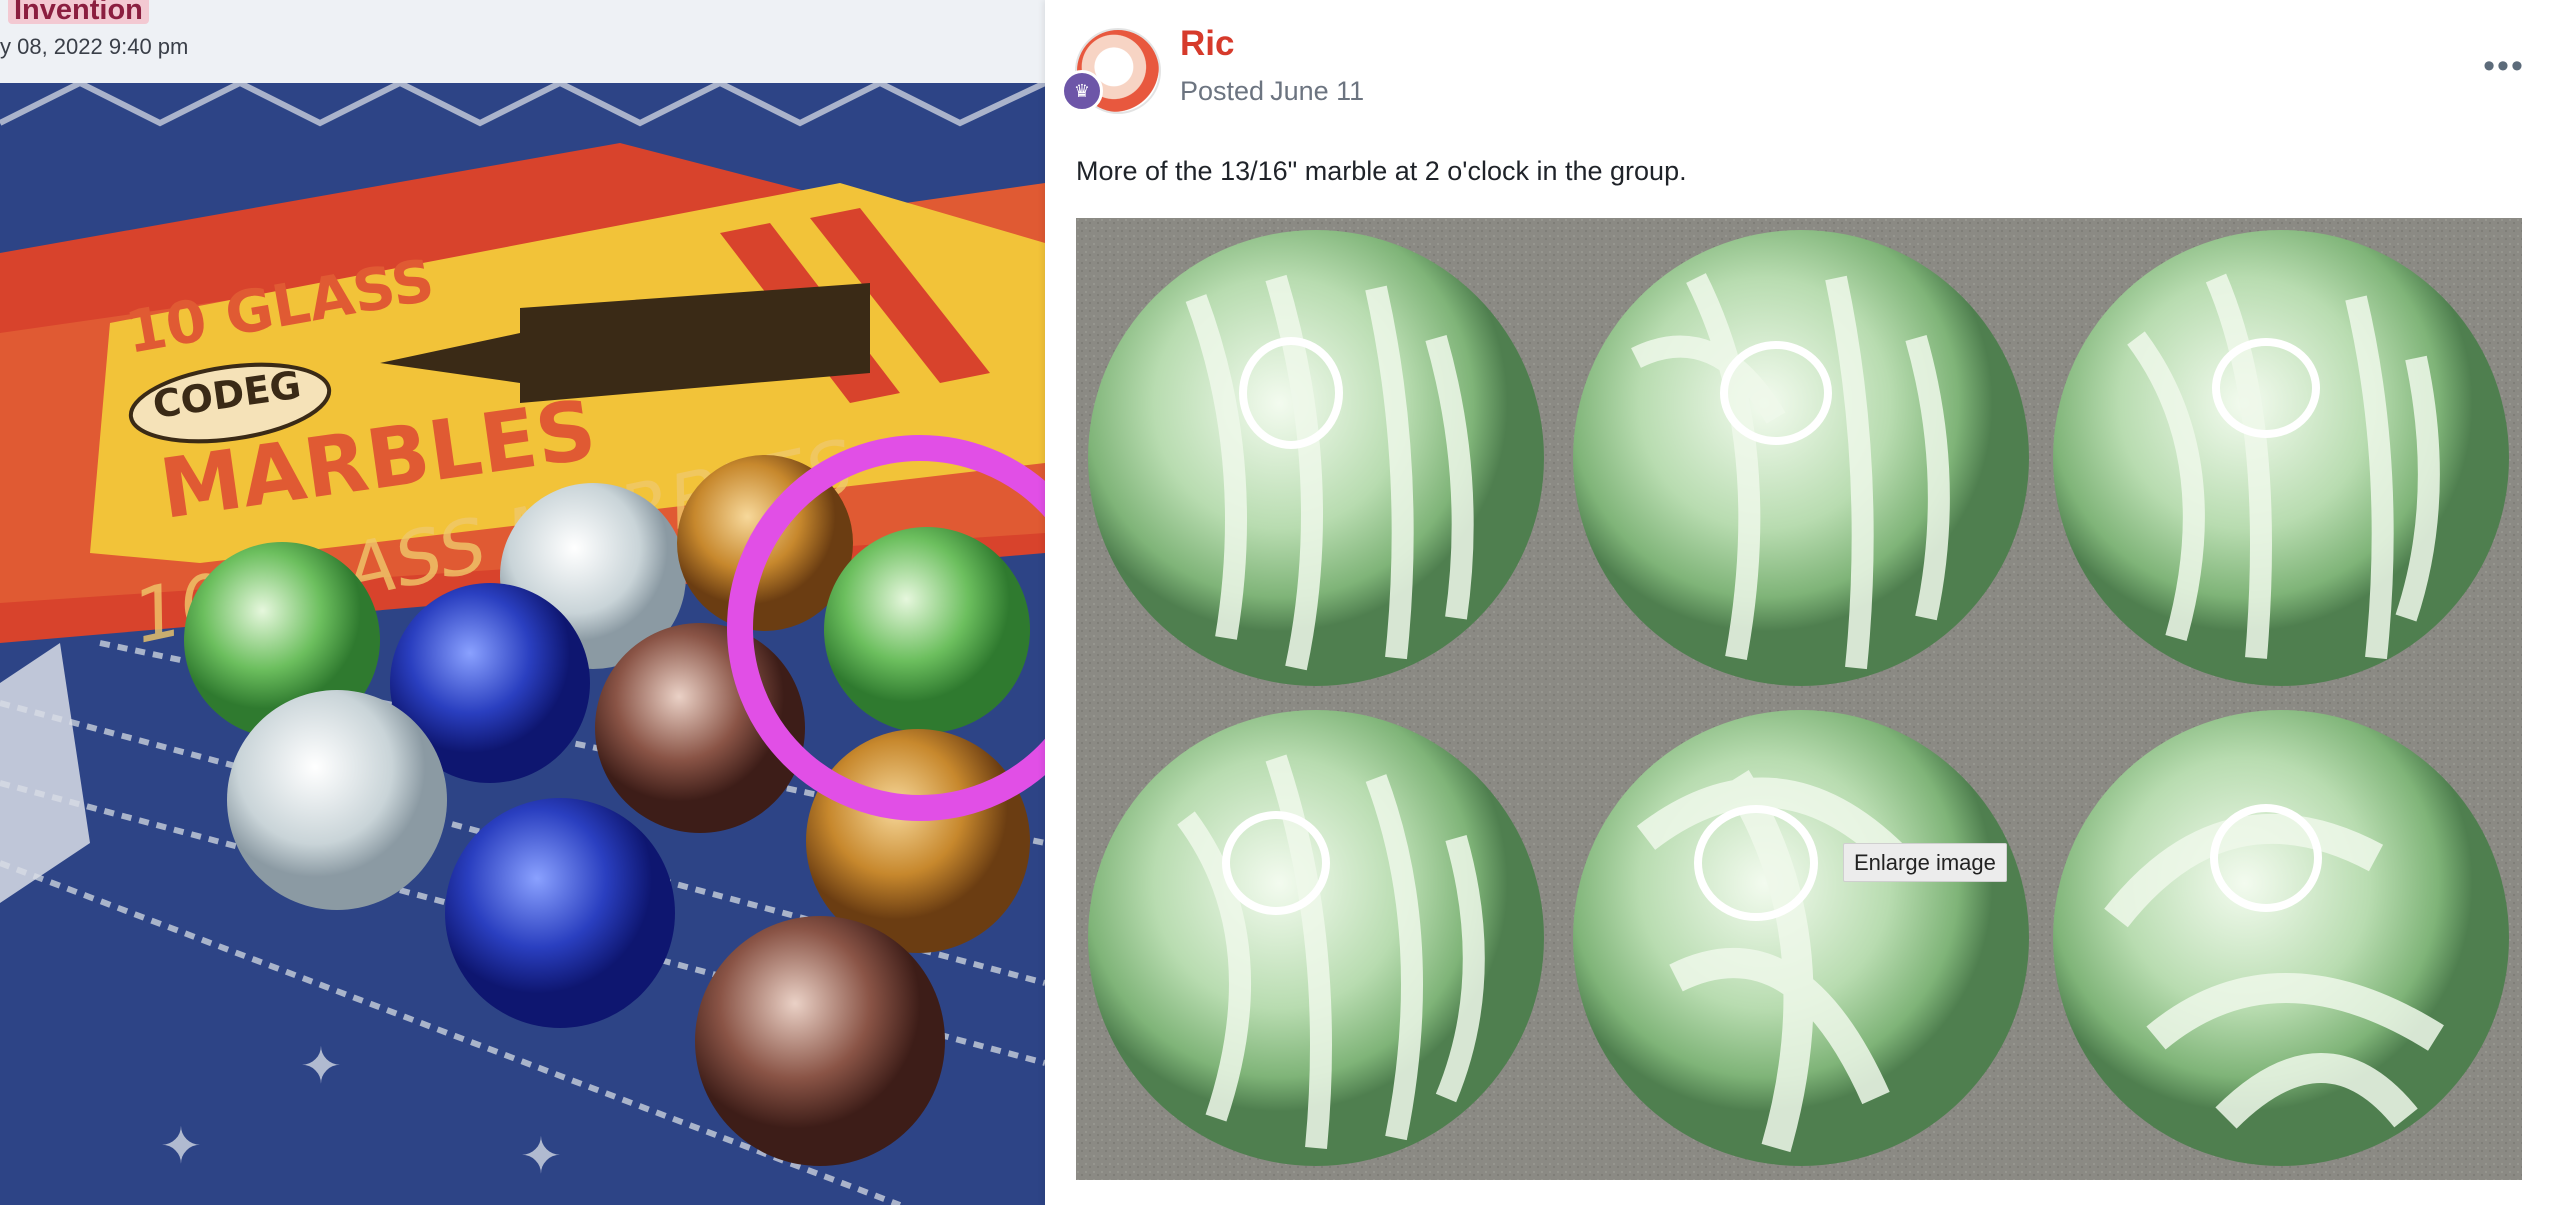 Image resolution: width=2556 pixels, height=1205 pixels. What do you see at coordinates (1317, 91) in the screenshot?
I see `posted-date-value: June 11` at bounding box center [1317, 91].